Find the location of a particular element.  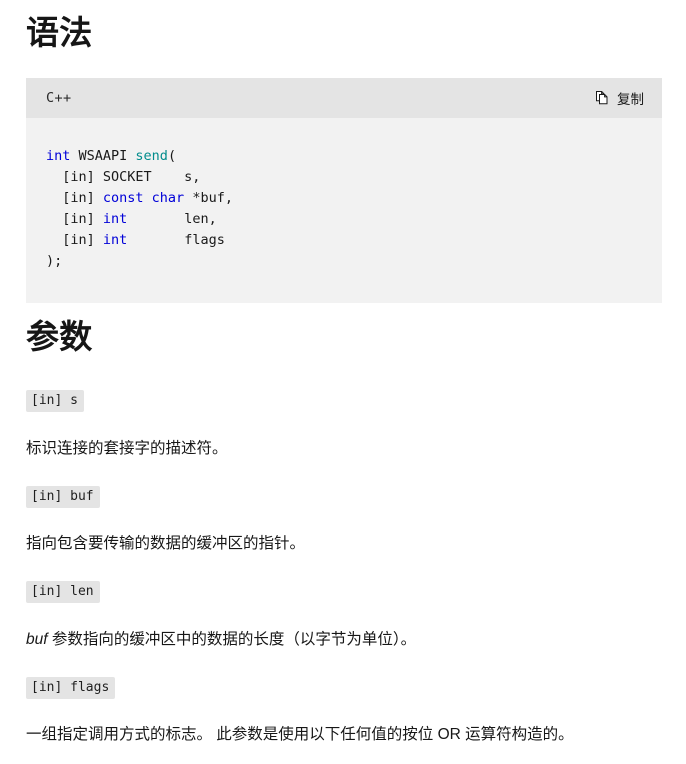

description-text: 指向包含要传输的数据的缓冲区的指针。 is located at coordinates (166, 543).